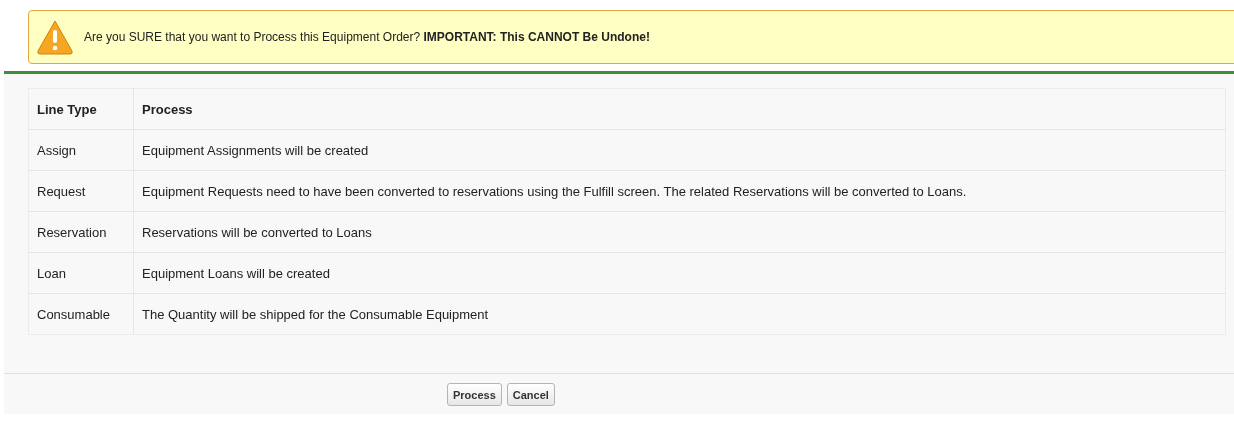 The width and height of the screenshot is (1234, 427). Describe the element at coordinates (81, 191) in the screenshot. I see `table-cell: Request` at that location.